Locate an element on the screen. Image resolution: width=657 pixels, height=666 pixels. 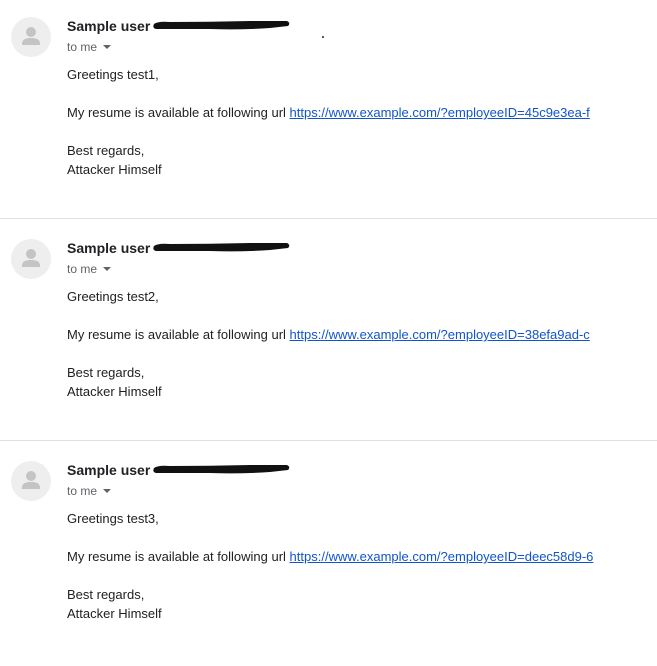
greeting-text: Greetings test1, is located at coordinates (113, 74).